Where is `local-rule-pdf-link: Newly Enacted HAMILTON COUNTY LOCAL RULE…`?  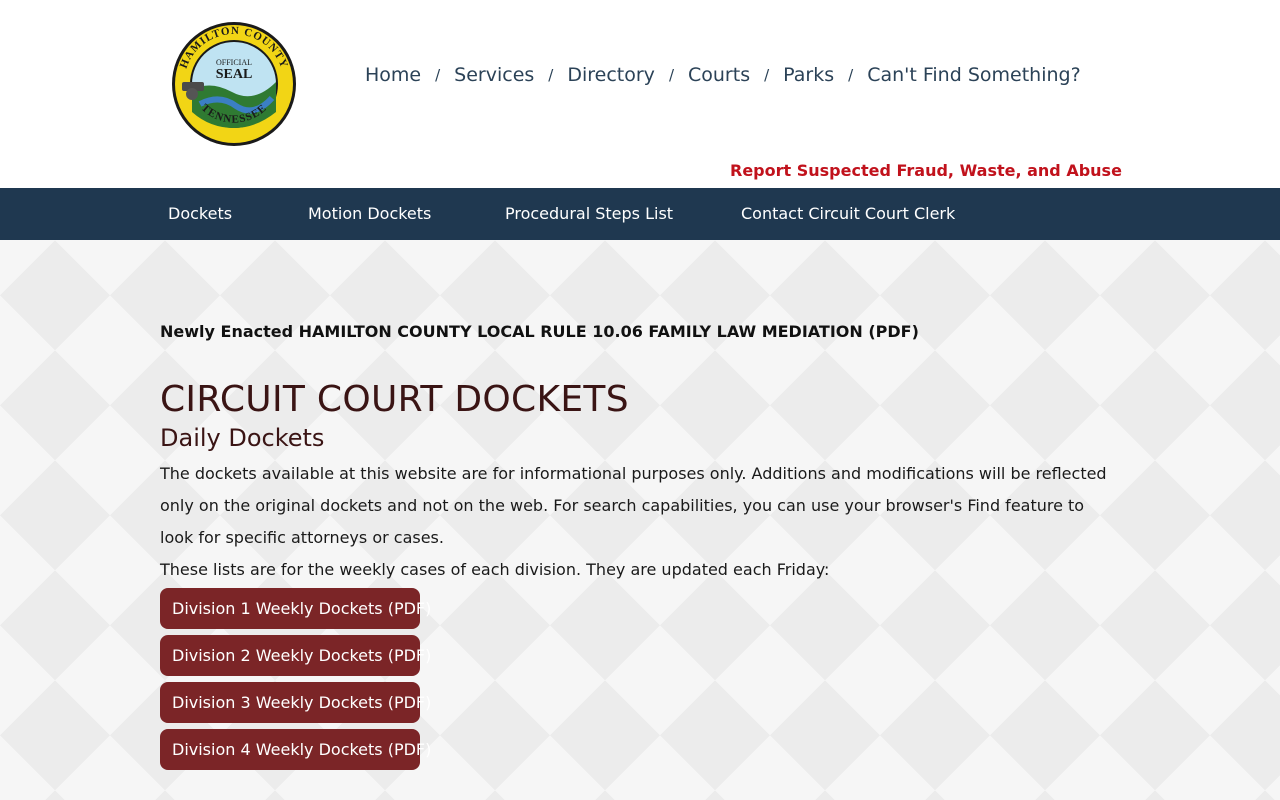 local-rule-pdf-link: Newly Enacted HAMILTON COUNTY LOCAL RULE… is located at coordinates (640, 332).